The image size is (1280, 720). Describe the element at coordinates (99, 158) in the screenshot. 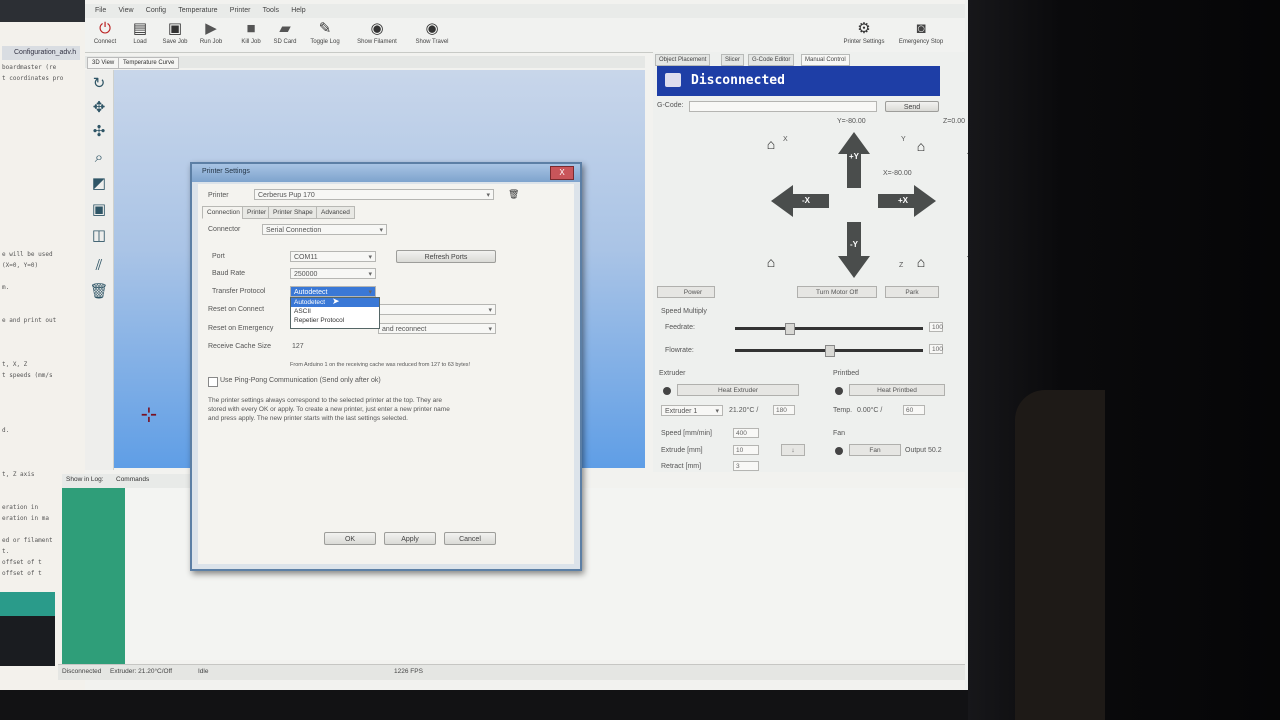

I see `zoom-icon: ⌕` at that location.